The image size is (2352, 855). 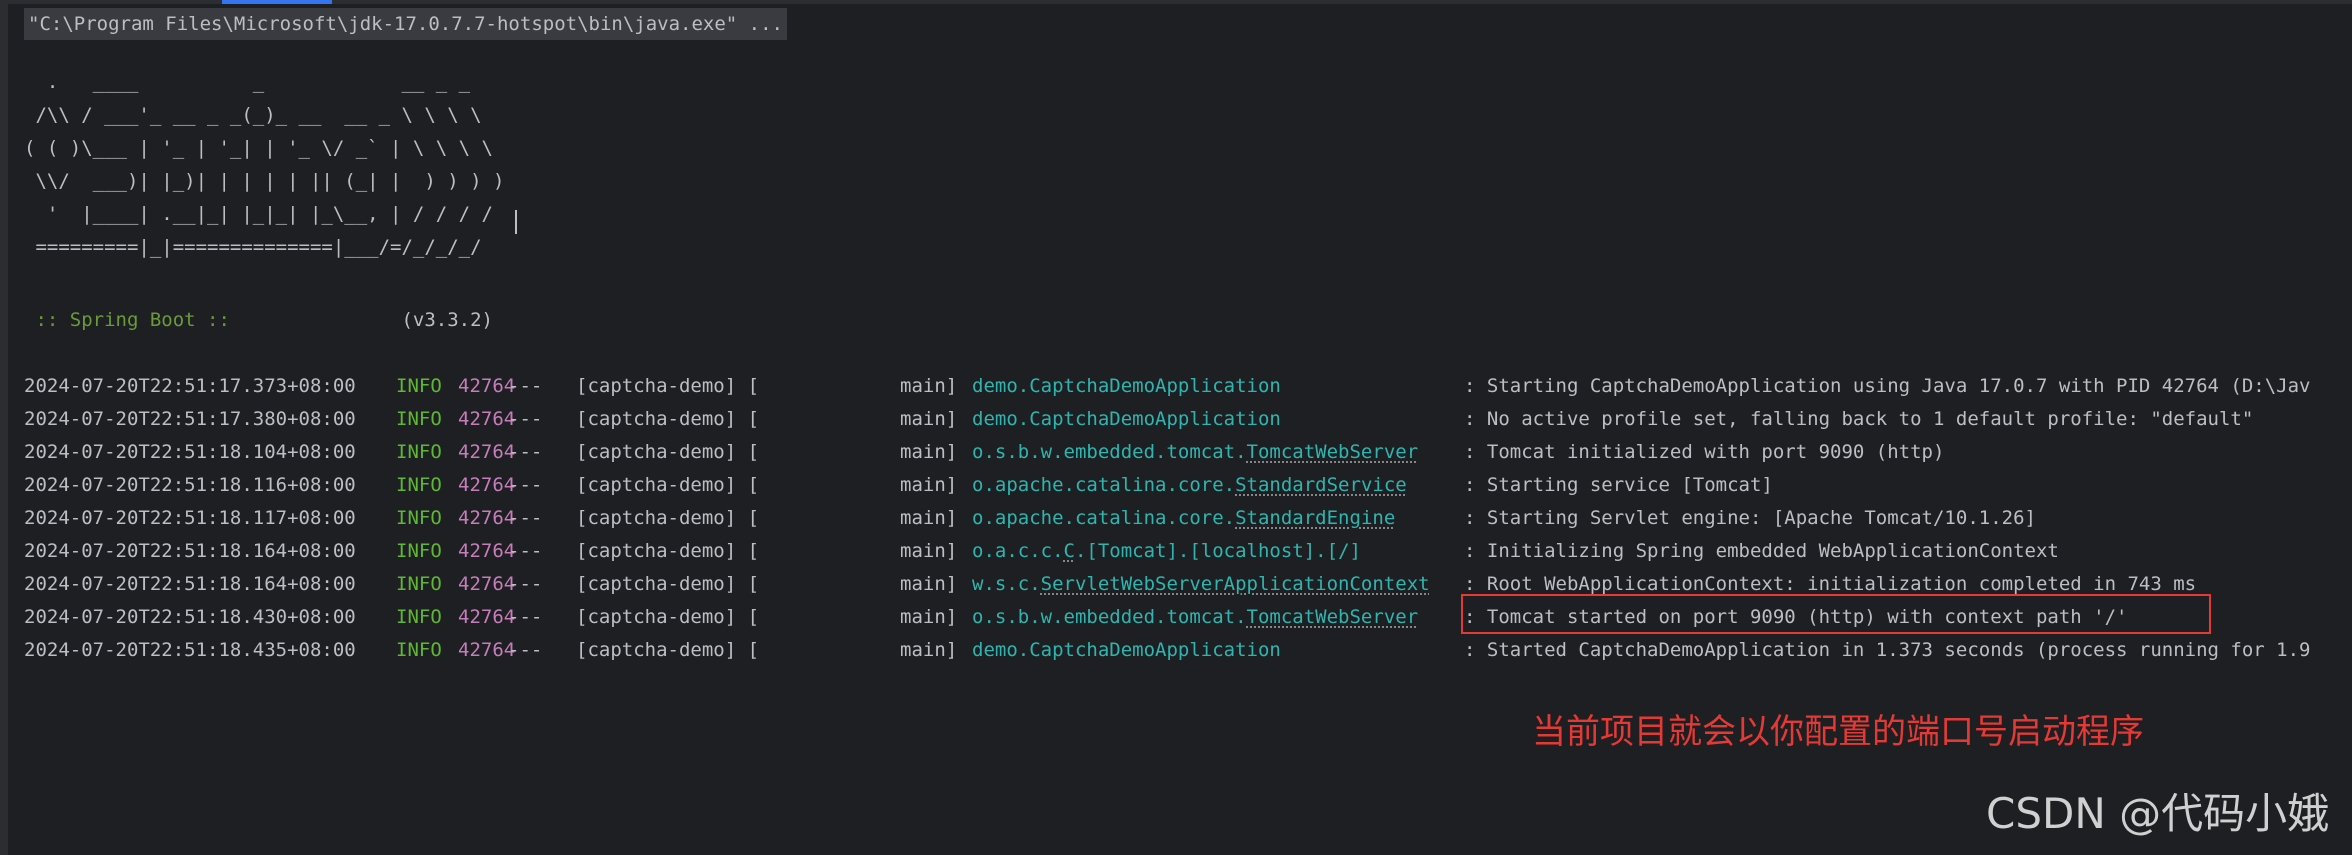 I want to click on logger-class-link: ServletWebServerApplicationContext, so click(x=1235, y=584).